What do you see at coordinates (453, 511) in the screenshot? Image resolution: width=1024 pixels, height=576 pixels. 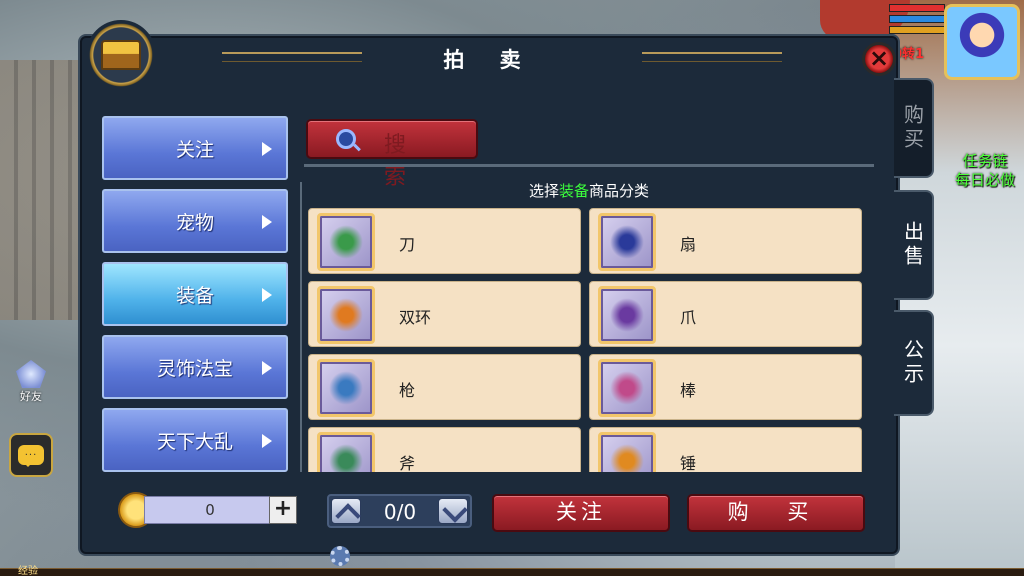 I see `page-down-button` at bounding box center [453, 511].